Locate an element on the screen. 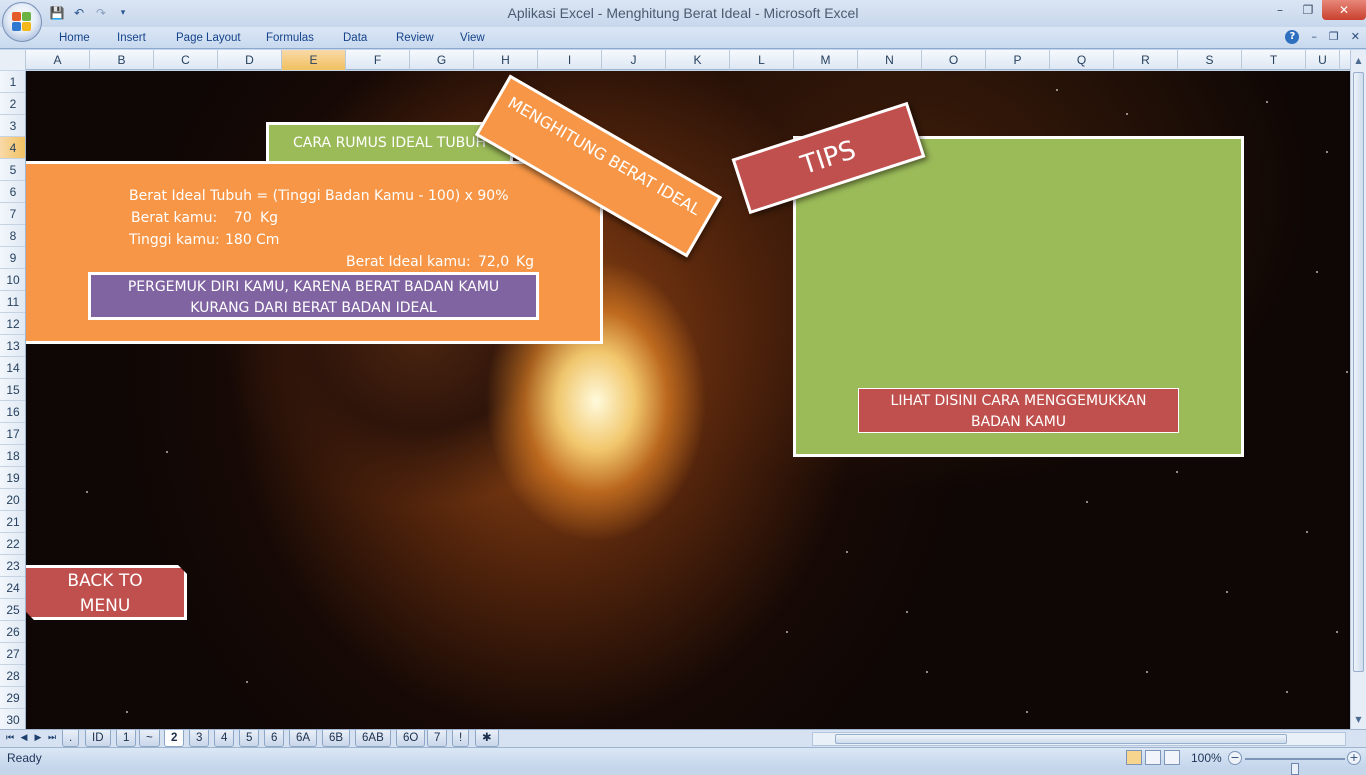  next-sheet-icon: ▶ is located at coordinates (38, 738).